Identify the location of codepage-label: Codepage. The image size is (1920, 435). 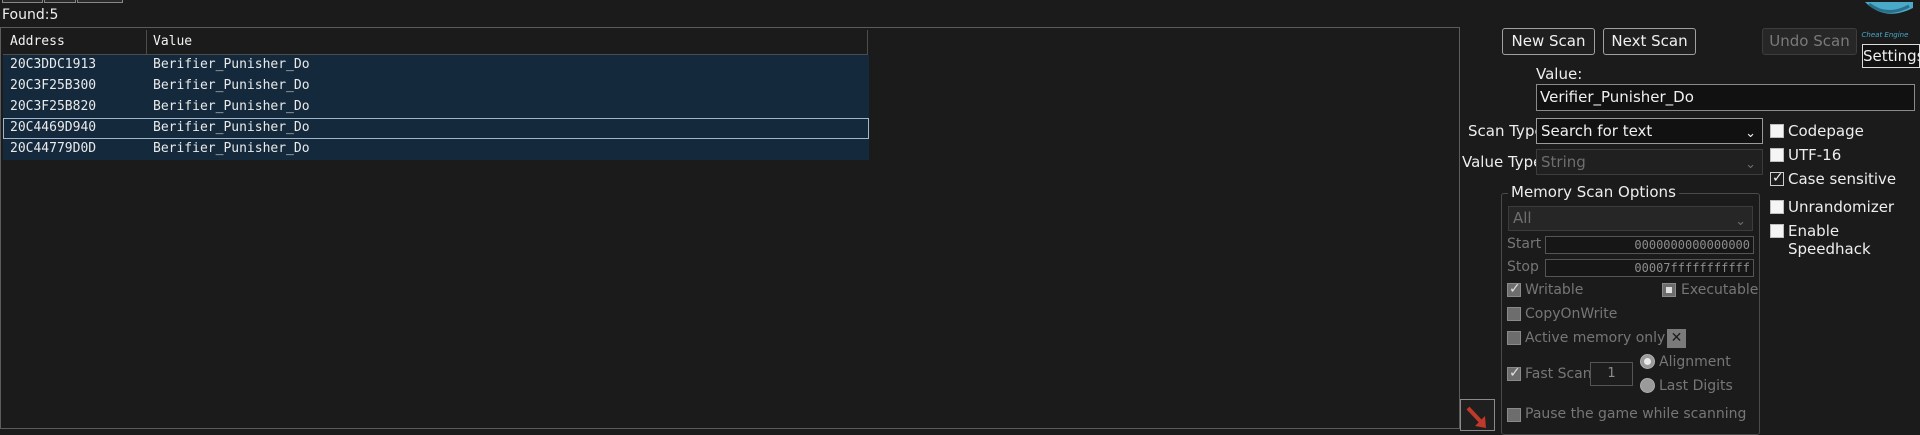
(1826, 131).